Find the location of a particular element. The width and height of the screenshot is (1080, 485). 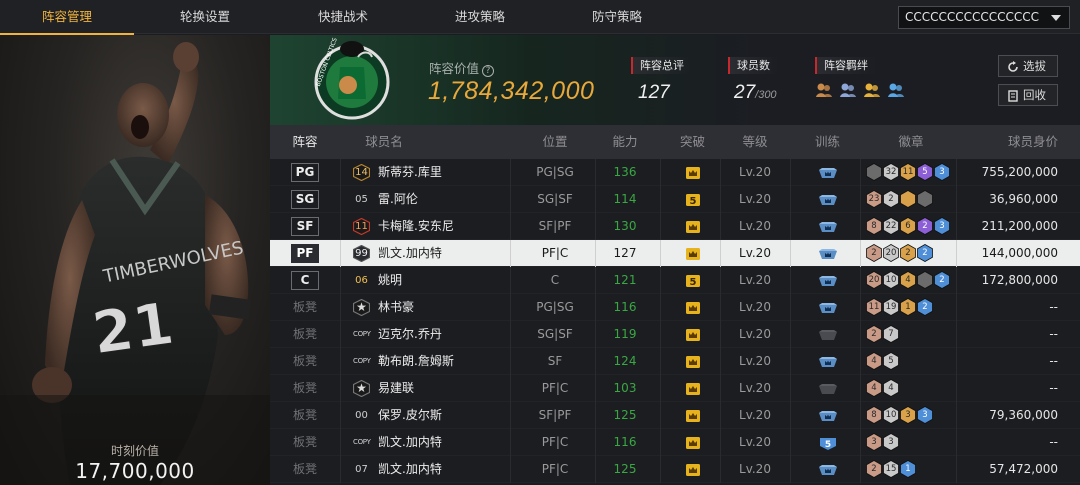

slot-badge: SG is located at coordinates (305, 199).